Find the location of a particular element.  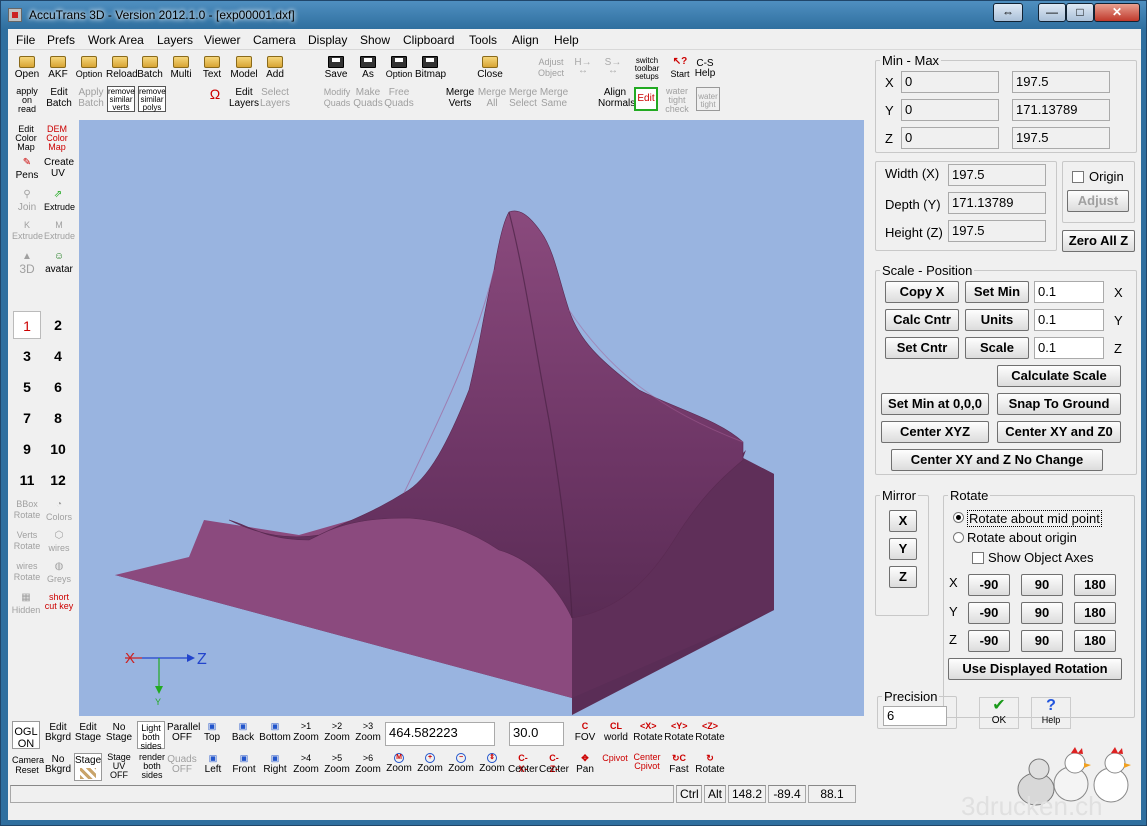

zoom-5-button: >5 Zoom is located at coordinates (337, 764).